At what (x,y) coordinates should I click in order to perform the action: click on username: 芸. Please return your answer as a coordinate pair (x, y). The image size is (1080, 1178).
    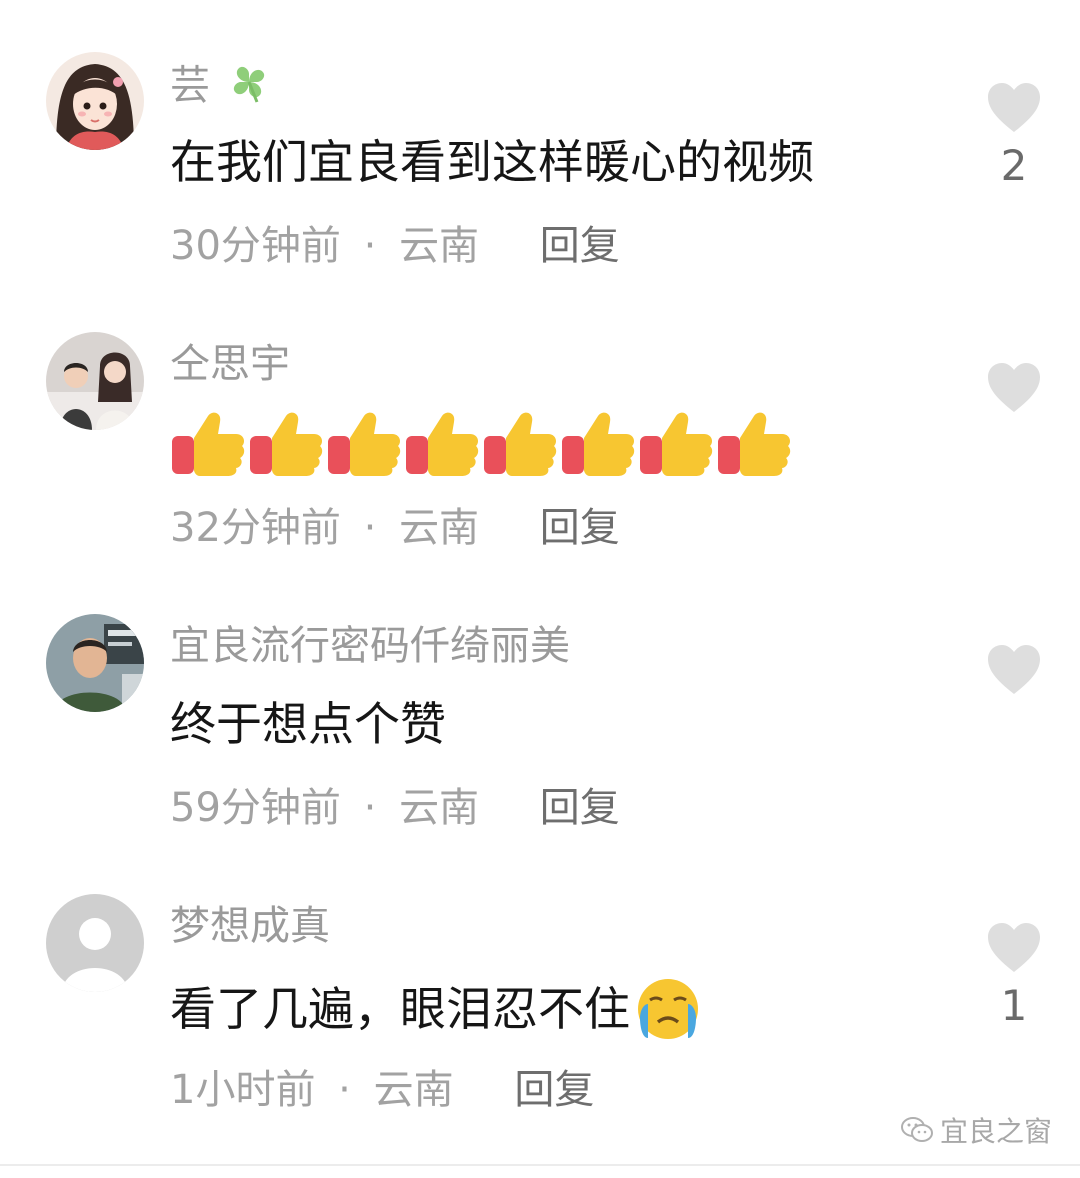
    Looking at the image, I should click on (220, 87).